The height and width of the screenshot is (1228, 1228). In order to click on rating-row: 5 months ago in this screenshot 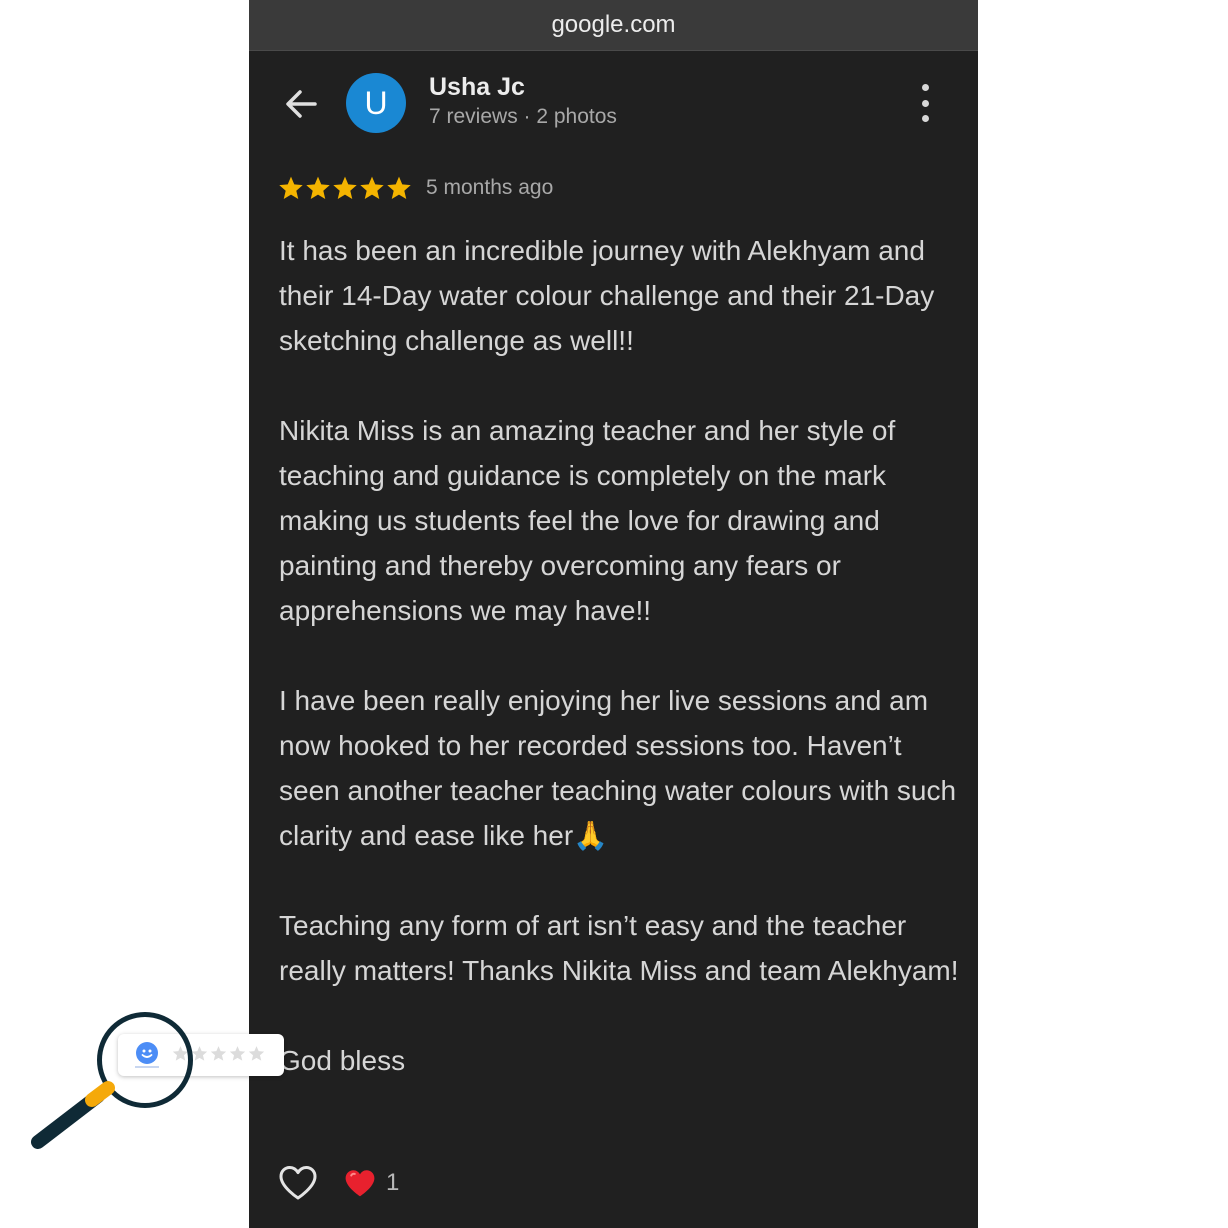, I will do `click(415, 188)`.